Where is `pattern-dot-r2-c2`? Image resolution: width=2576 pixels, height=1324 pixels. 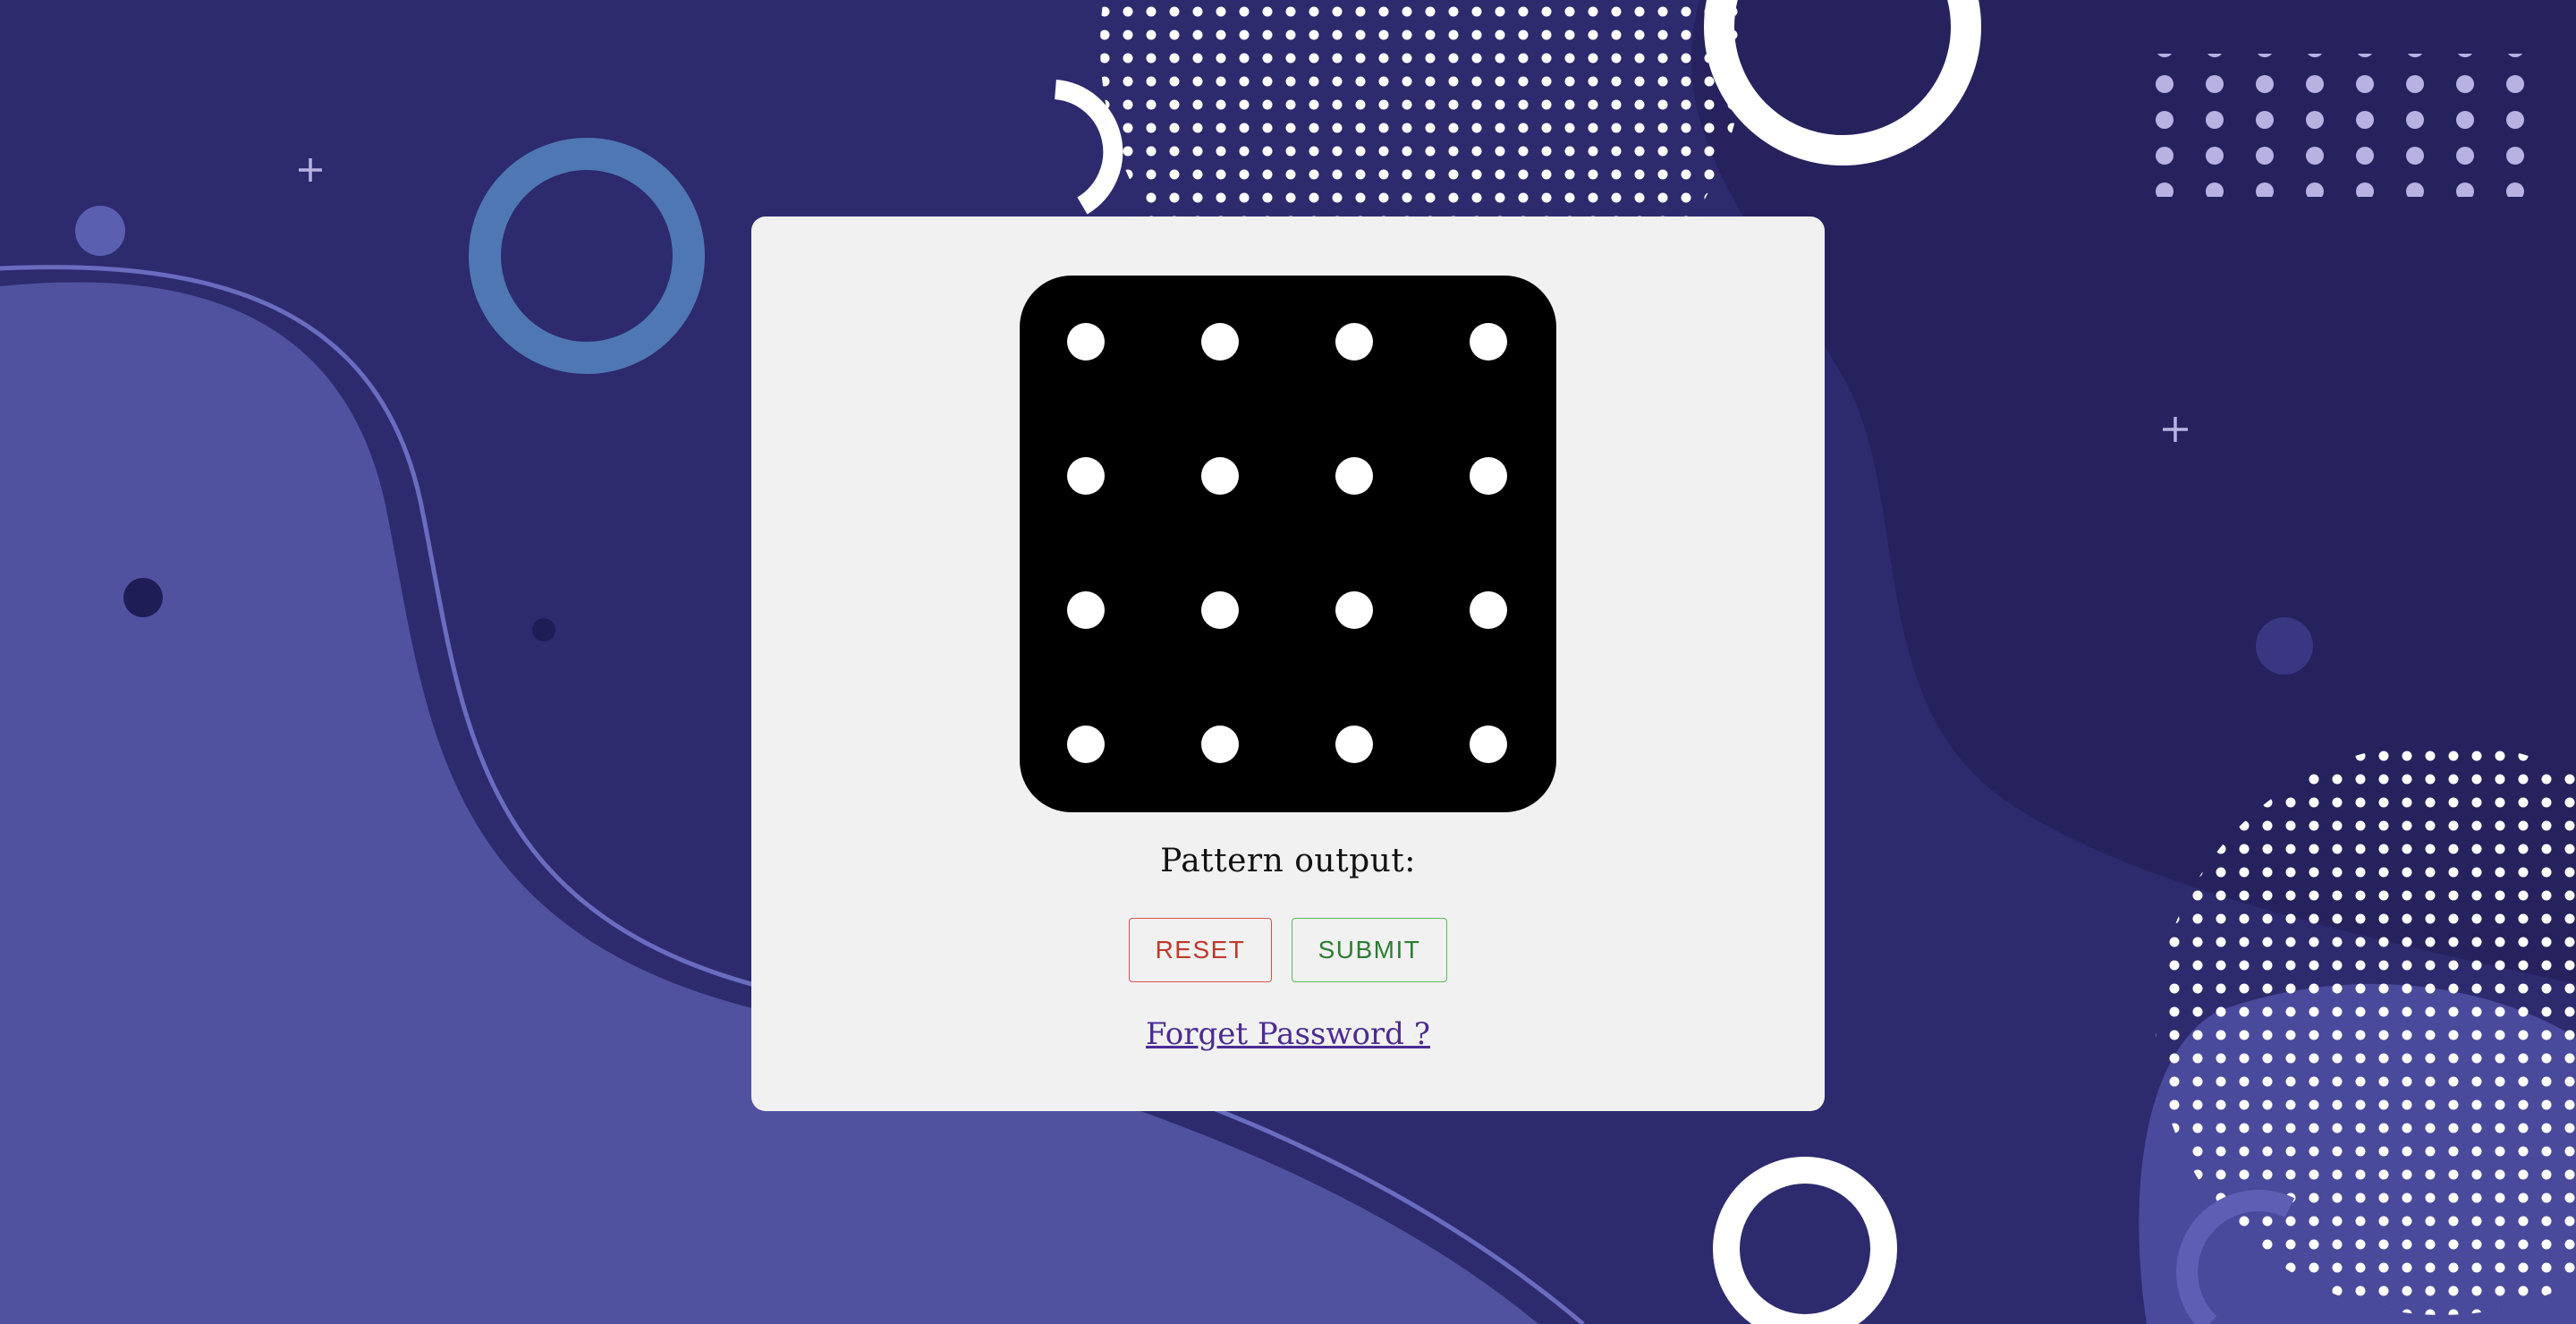
pattern-dot-r2-c2 is located at coordinates (1220, 476).